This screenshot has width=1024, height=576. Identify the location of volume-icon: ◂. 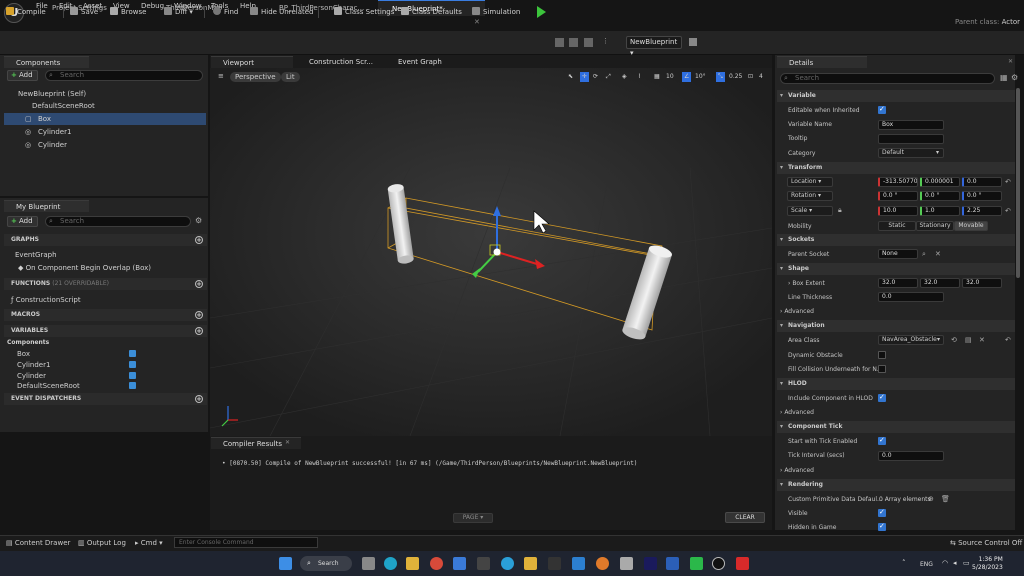
(955, 563).